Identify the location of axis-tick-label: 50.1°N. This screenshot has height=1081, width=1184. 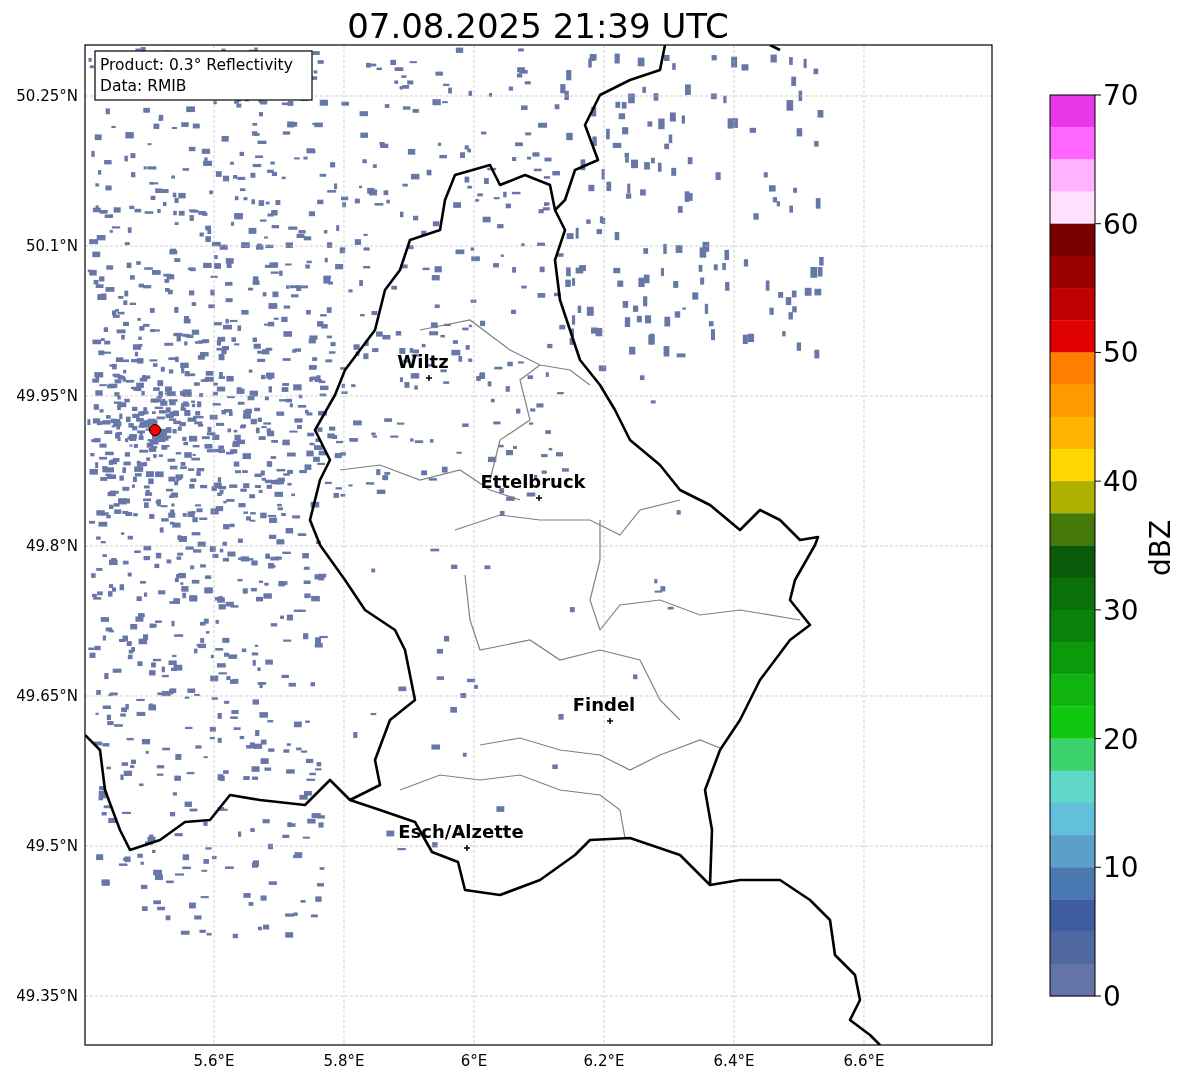
(51, 246).